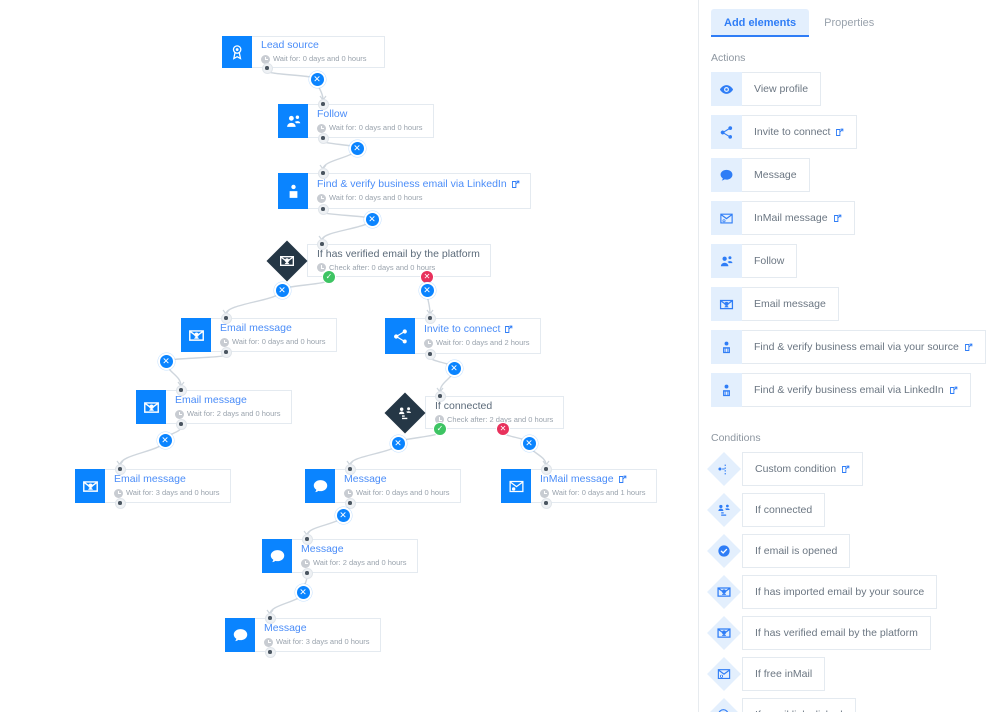 The height and width of the screenshot is (712, 1005). I want to click on palette-item-text: Custom condition, so click(796, 469).